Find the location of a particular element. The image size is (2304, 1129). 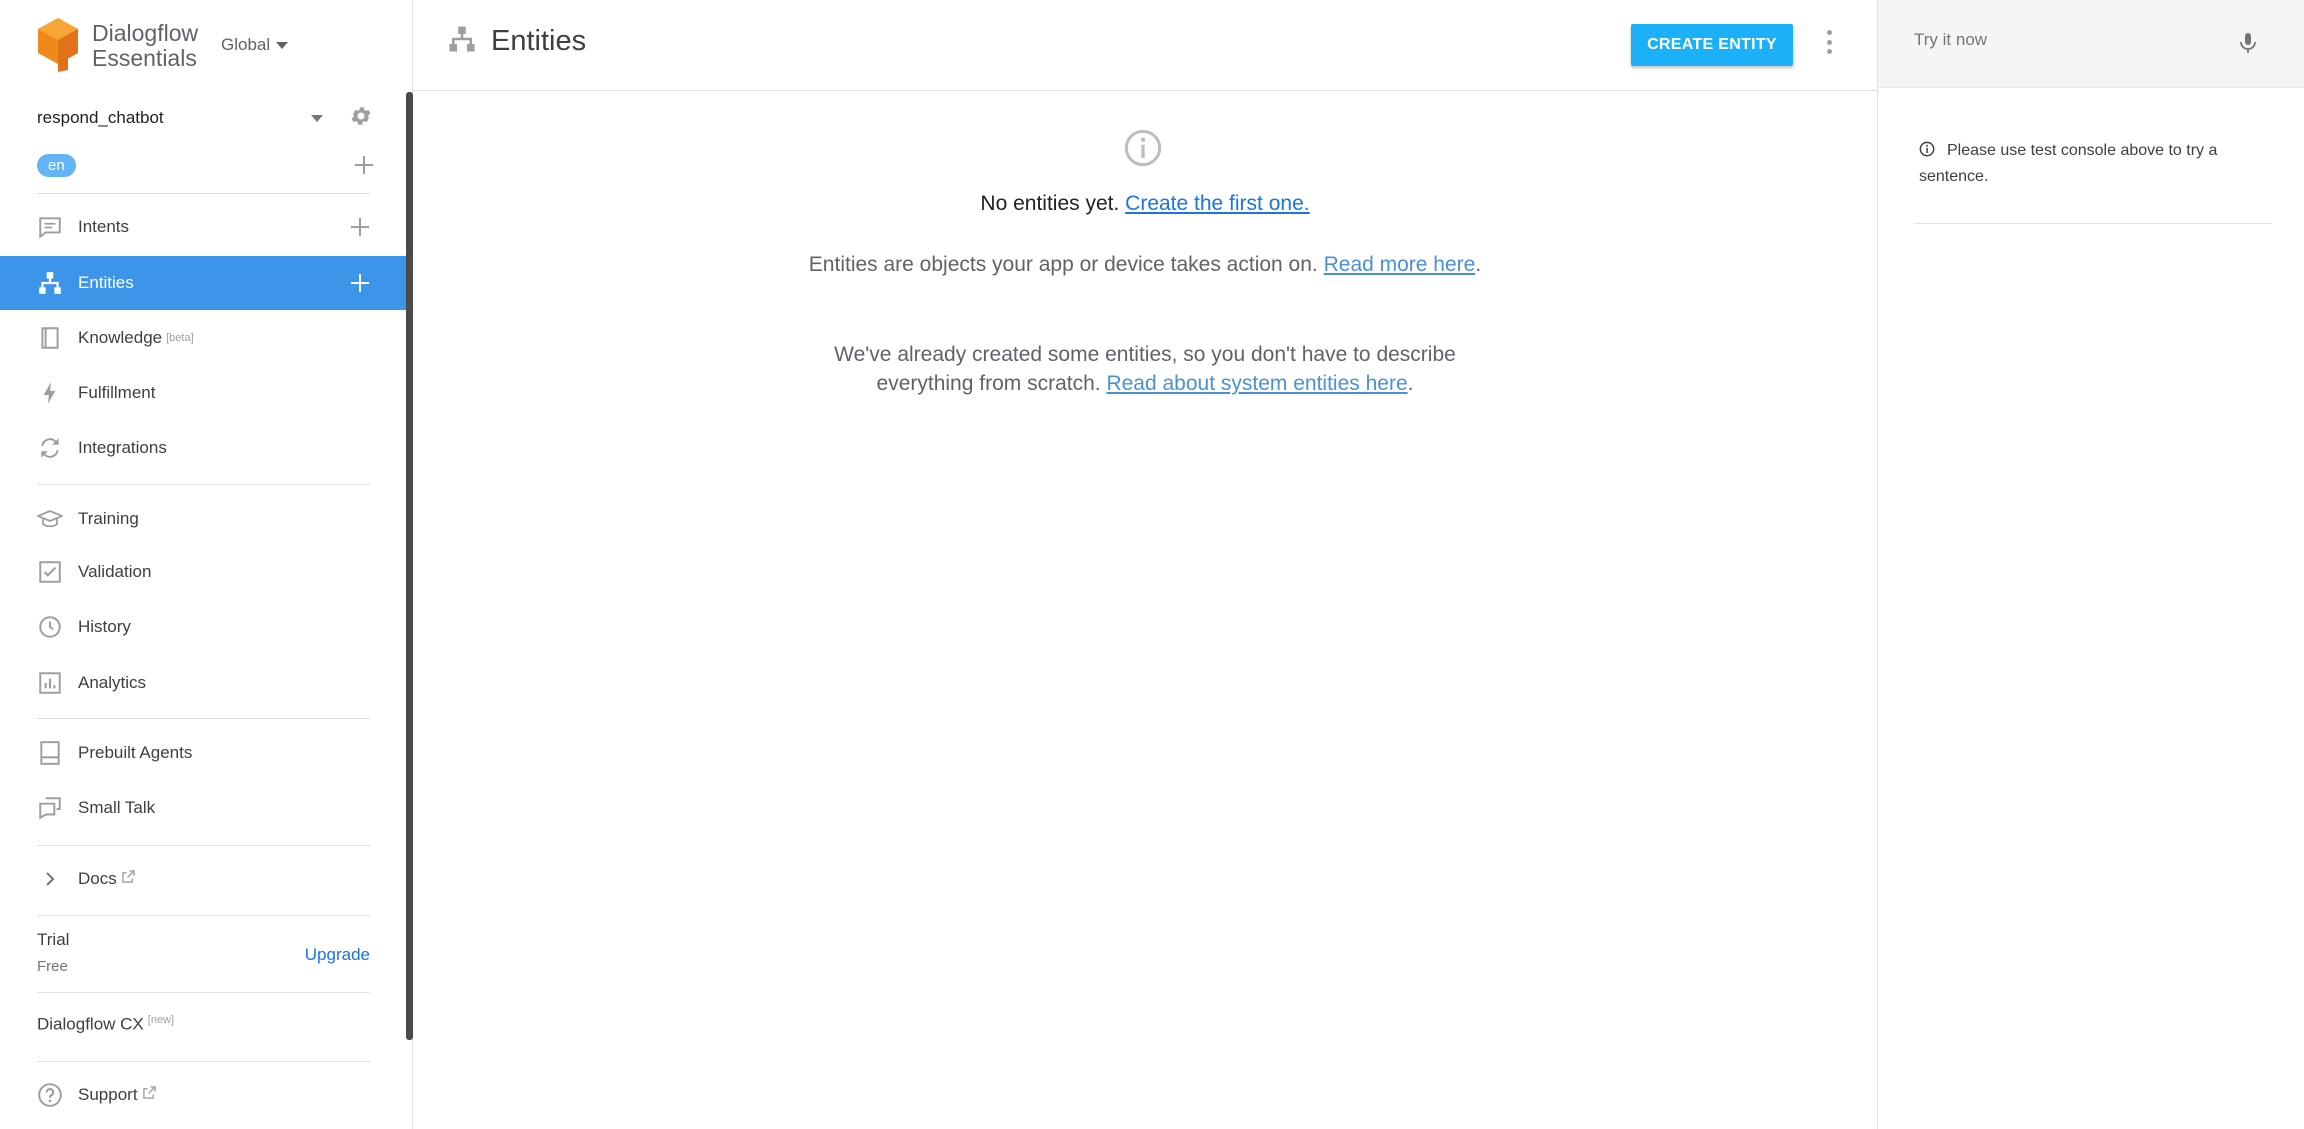

brand-name: Dialogflow Essentials is located at coordinates (145, 45).